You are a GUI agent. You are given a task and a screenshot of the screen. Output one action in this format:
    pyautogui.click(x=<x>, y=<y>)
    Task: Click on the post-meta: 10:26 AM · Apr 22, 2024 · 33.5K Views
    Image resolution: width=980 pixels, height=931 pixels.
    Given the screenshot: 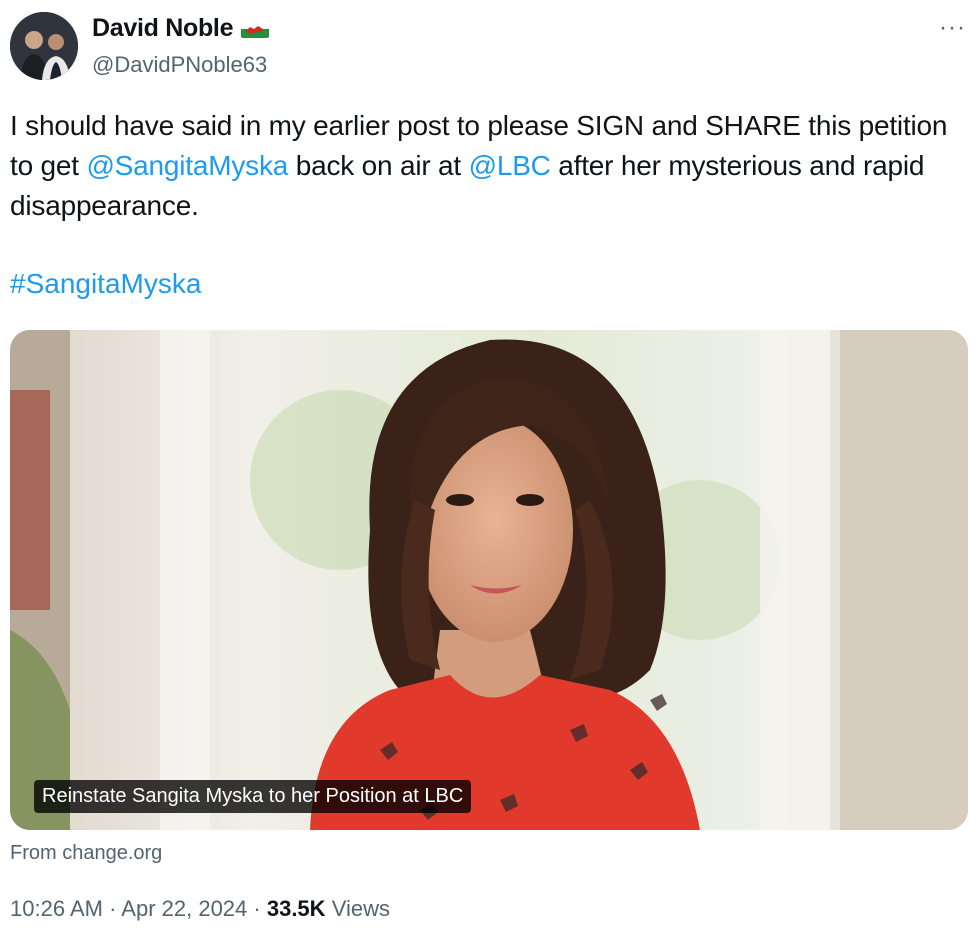 What is the action you would take?
    pyautogui.click(x=200, y=909)
    